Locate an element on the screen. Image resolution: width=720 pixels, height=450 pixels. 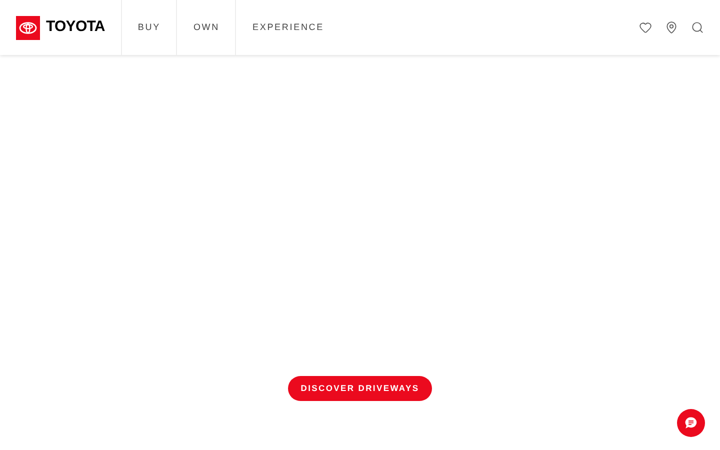
nav-link: OWN is located at coordinates (206, 27).